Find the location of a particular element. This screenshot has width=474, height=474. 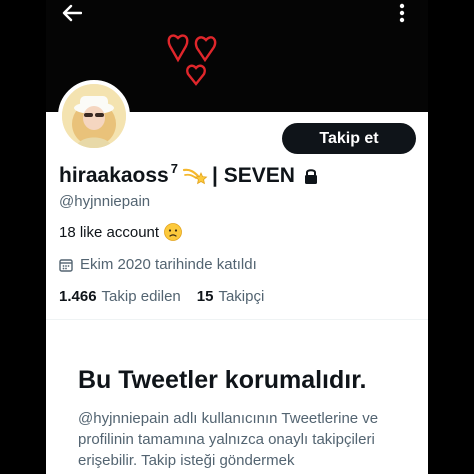

follow-stats: 1.466 Takip edilen 15 Takipçi is located at coordinates (161, 296).